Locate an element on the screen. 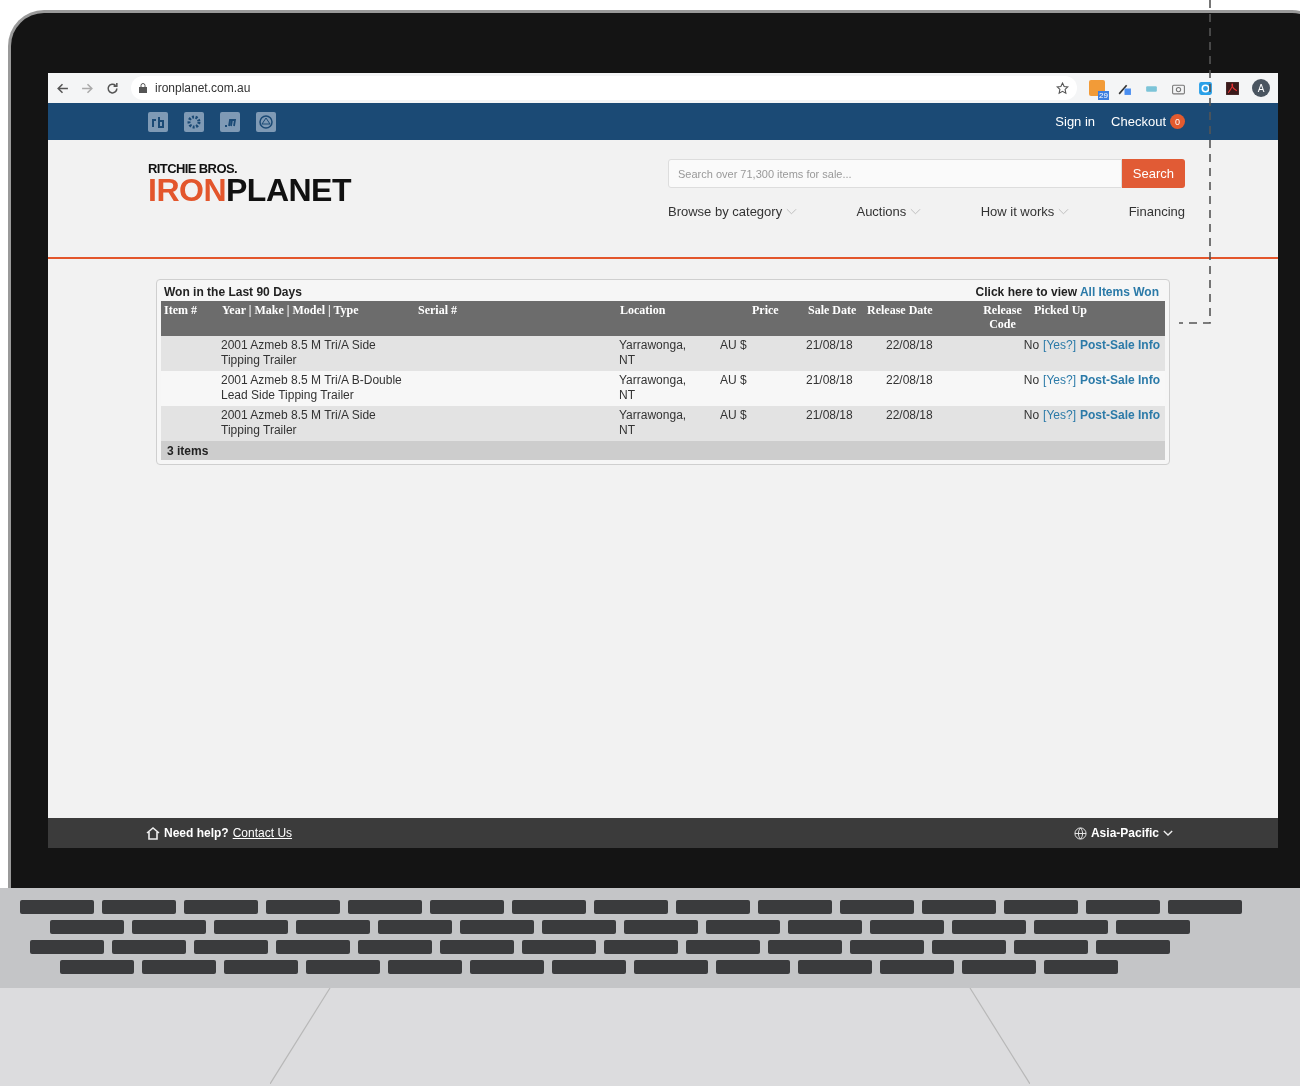  column-header: Sale Date is located at coordinates (832, 311).